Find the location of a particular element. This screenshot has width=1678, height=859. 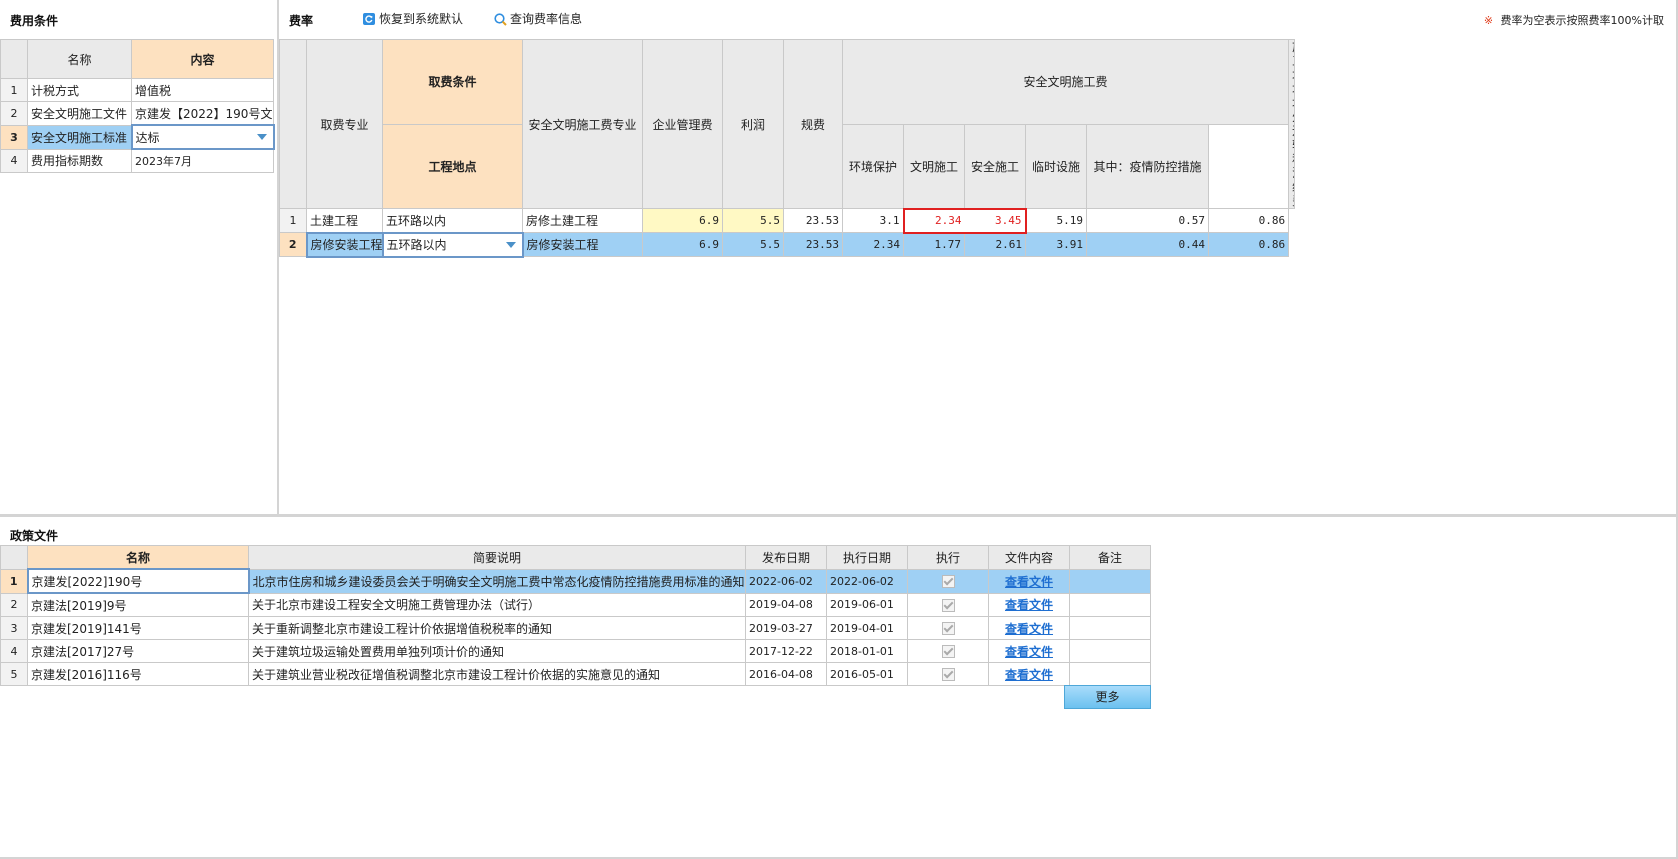

safety-specialty-cell: 房修安装工程 is located at coordinates (582, 244).